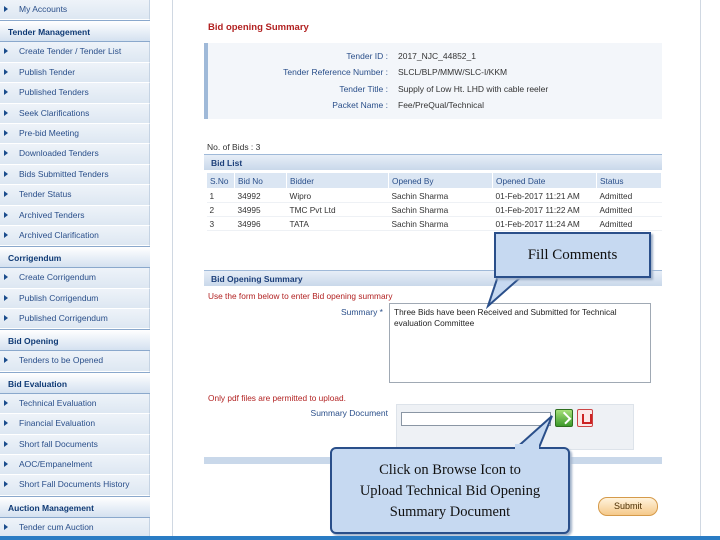 This screenshot has height=540, width=720. What do you see at coordinates (75, 319) in the screenshot?
I see `sidebar-item-published-corrigendum: Published Corrigendum` at bounding box center [75, 319].